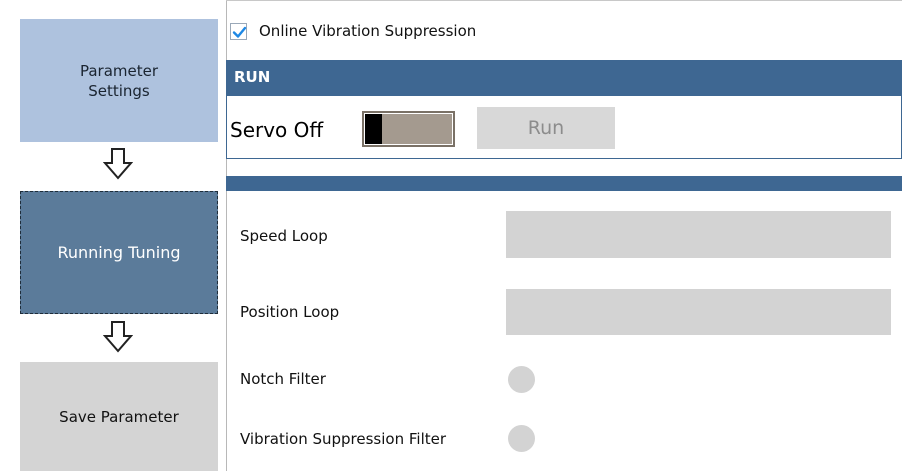 This screenshot has height=471, width=902. I want to click on checkmark-icon, so click(239, 32).